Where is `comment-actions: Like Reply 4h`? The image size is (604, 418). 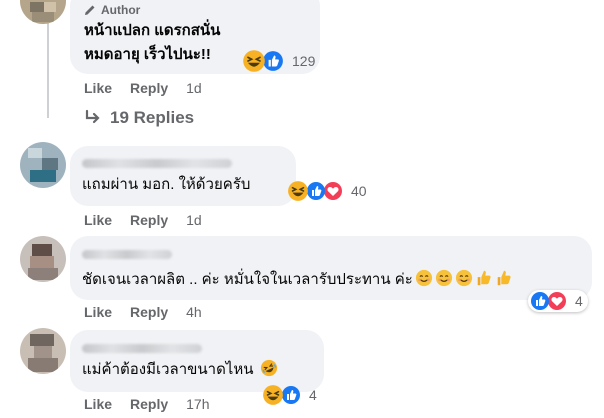
comment-actions: Like Reply 4h is located at coordinates (143, 312).